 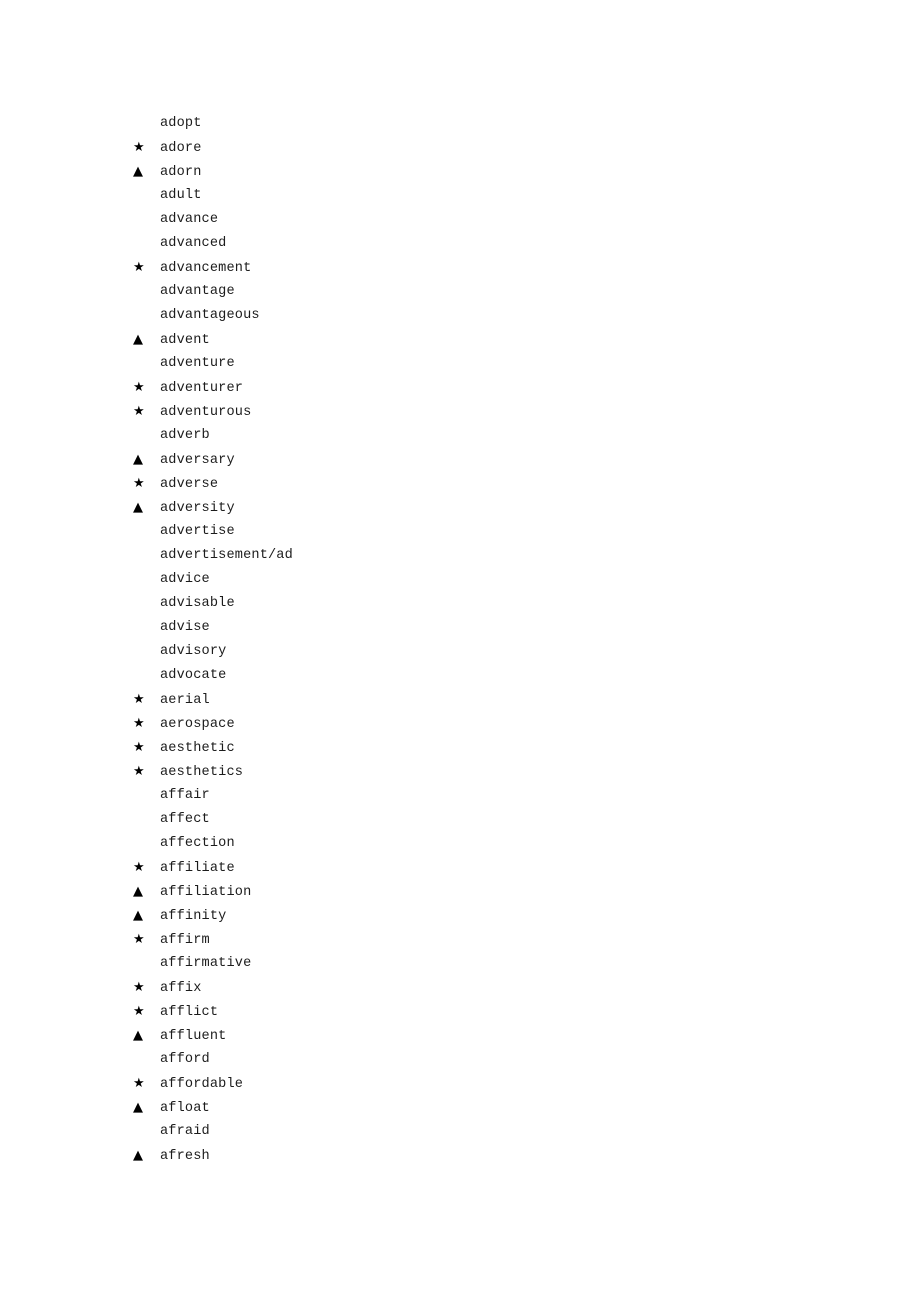 What do you see at coordinates (193, 243) in the screenshot?
I see `word-label: advanced` at bounding box center [193, 243].